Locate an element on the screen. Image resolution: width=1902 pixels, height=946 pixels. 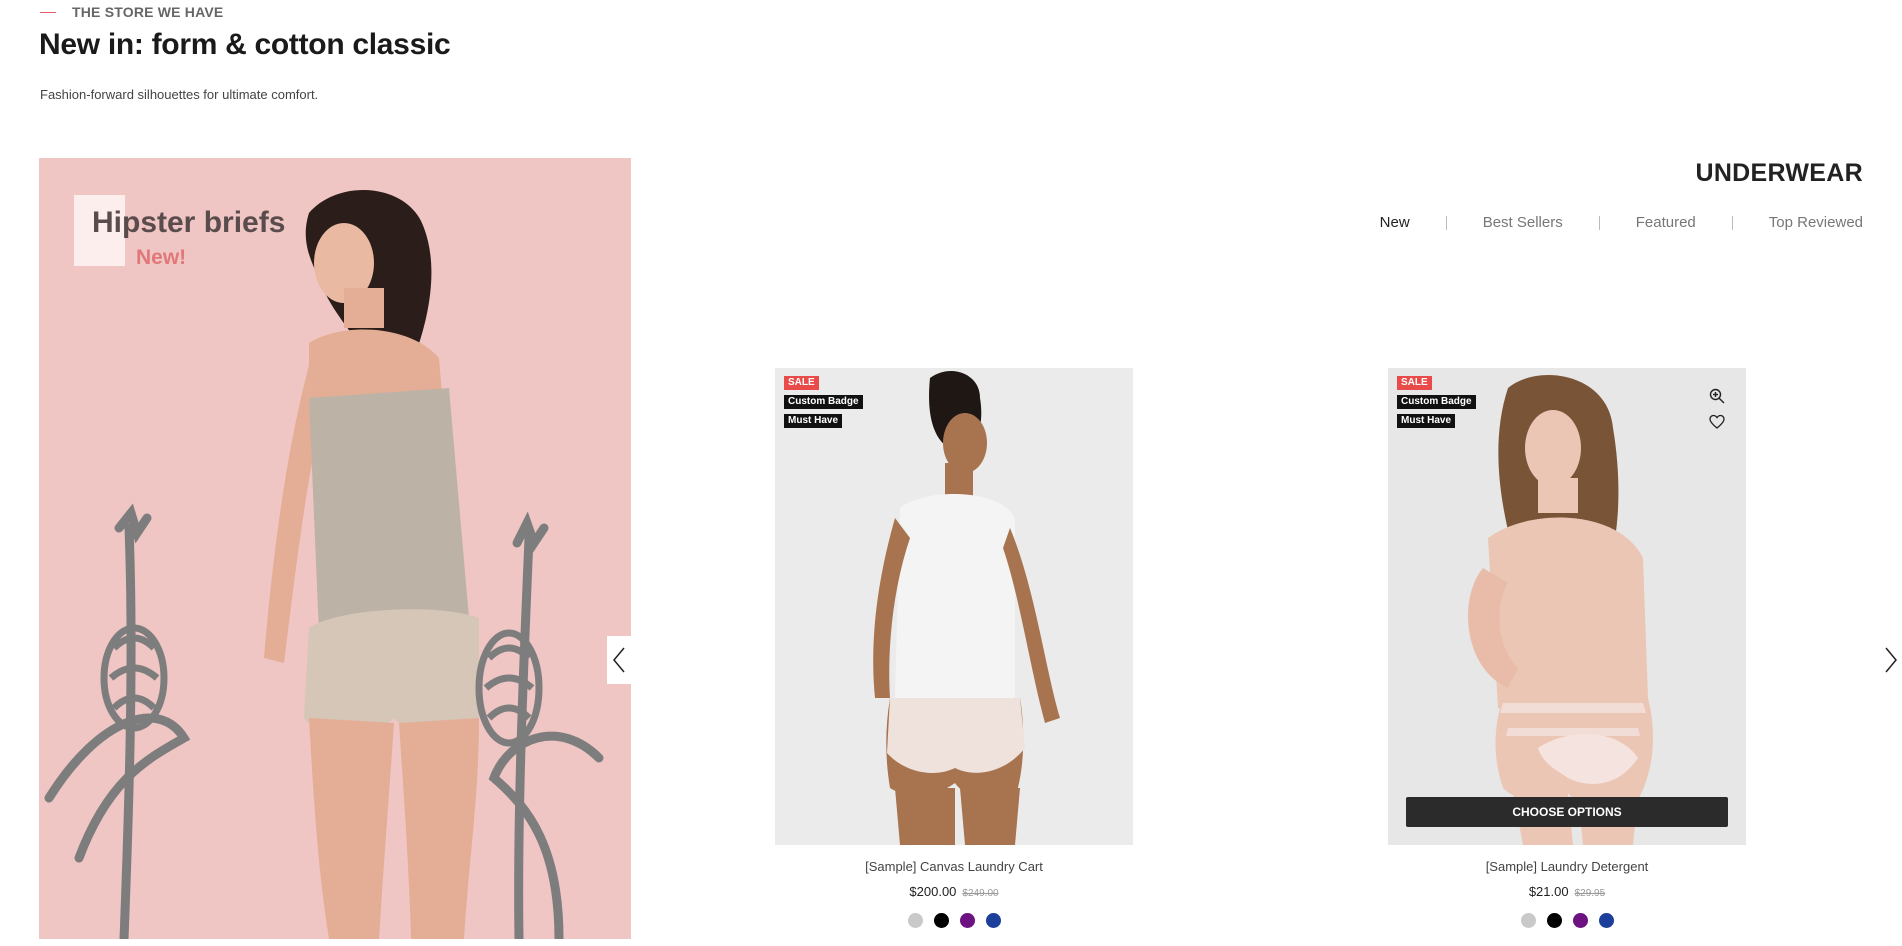
tab-best-sellers: Best Sellers is located at coordinates (1523, 222).